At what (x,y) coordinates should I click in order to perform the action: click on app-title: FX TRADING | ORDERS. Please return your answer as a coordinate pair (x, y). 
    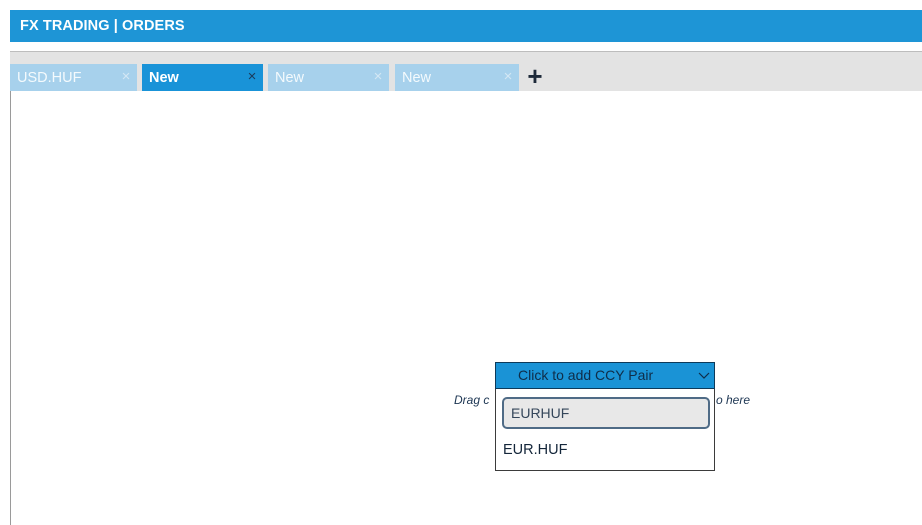
    Looking at the image, I should click on (102, 26).